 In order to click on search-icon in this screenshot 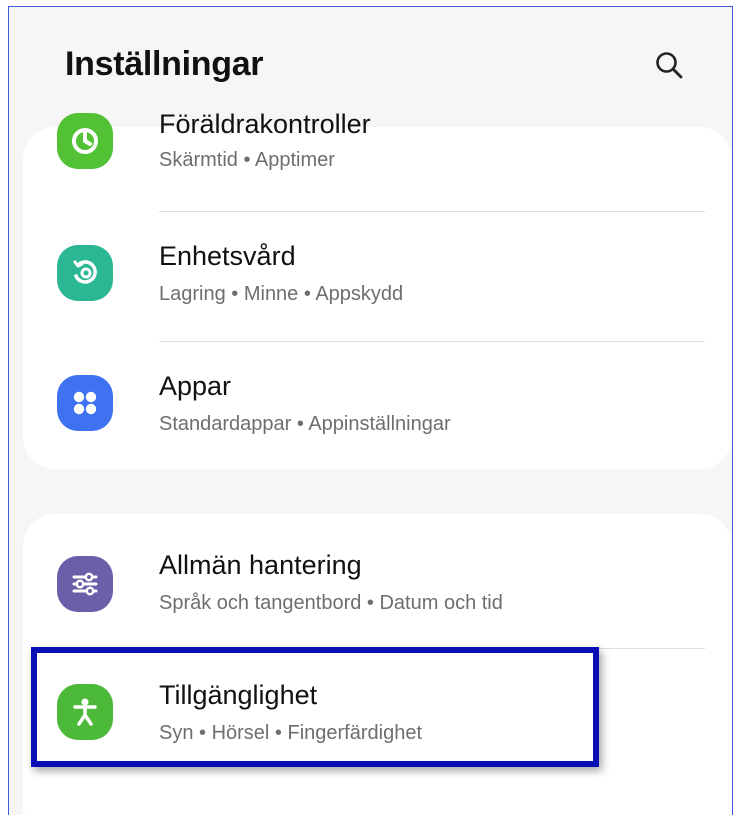, I will do `click(669, 65)`.